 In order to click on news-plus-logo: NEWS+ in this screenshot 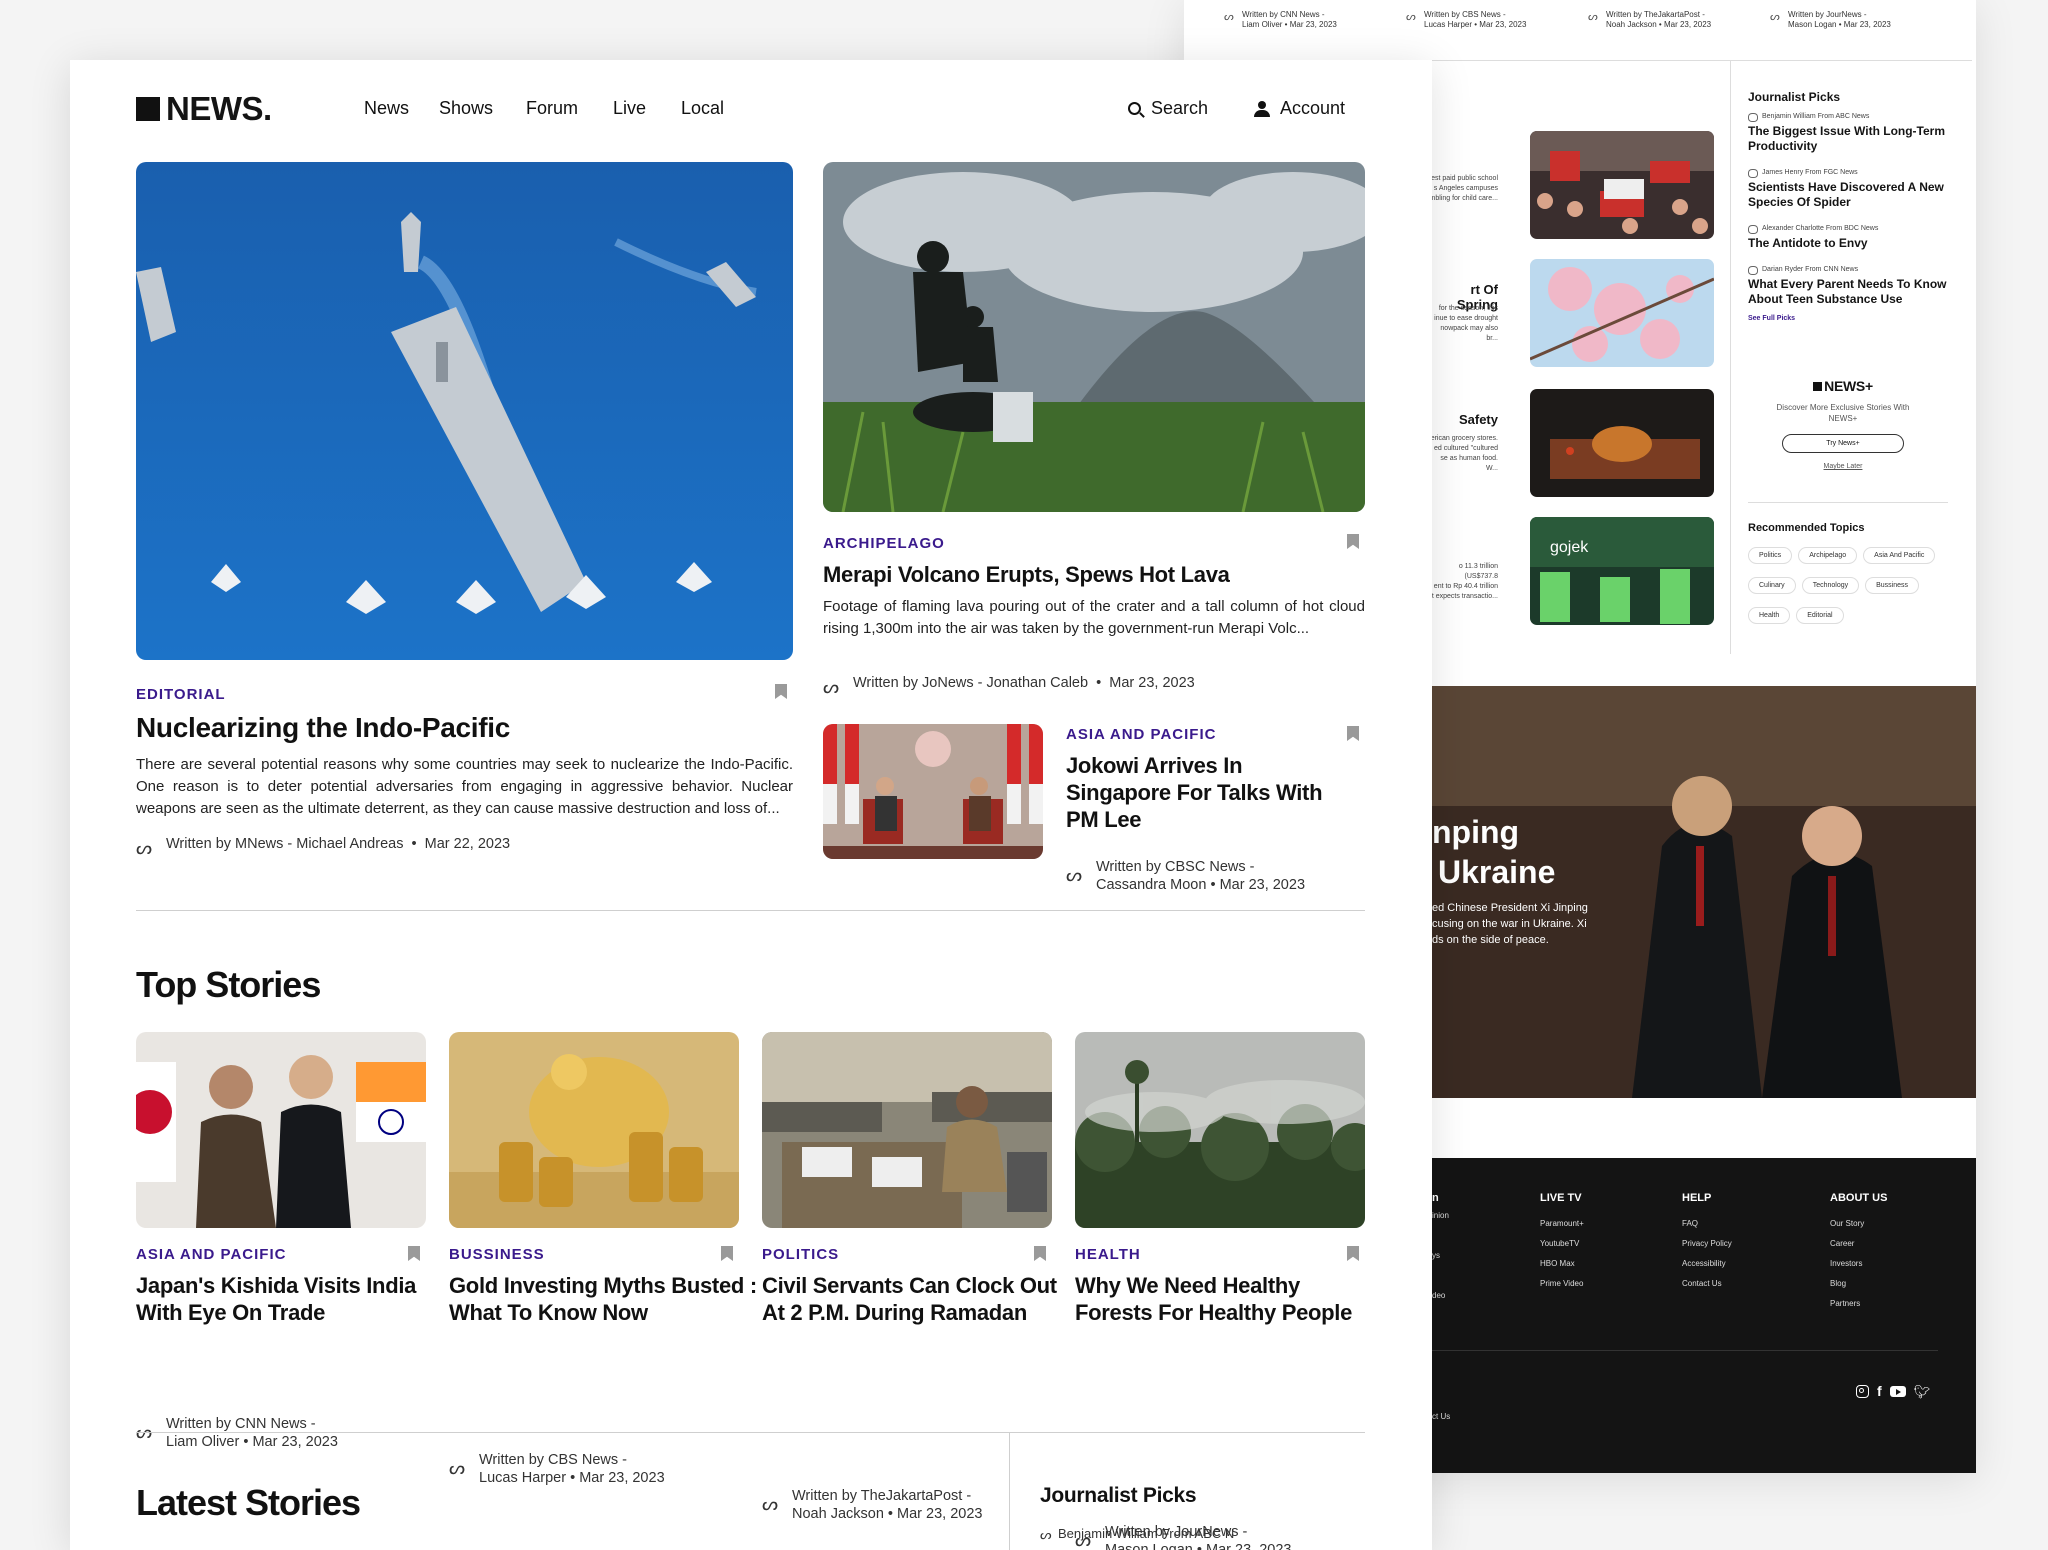, I will do `click(1843, 386)`.